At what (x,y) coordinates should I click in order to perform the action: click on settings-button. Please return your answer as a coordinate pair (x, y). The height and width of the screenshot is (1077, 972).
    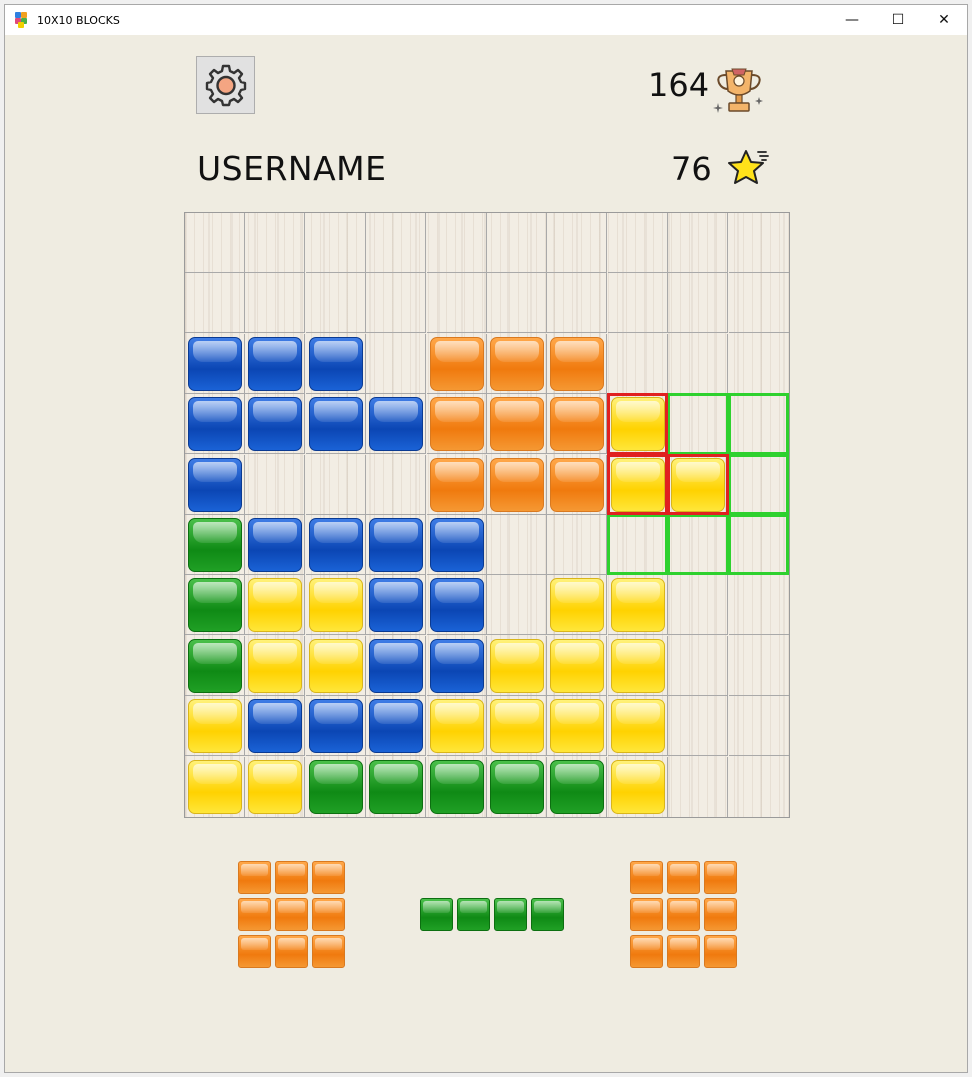
    Looking at the image, I should click on (225, 85).